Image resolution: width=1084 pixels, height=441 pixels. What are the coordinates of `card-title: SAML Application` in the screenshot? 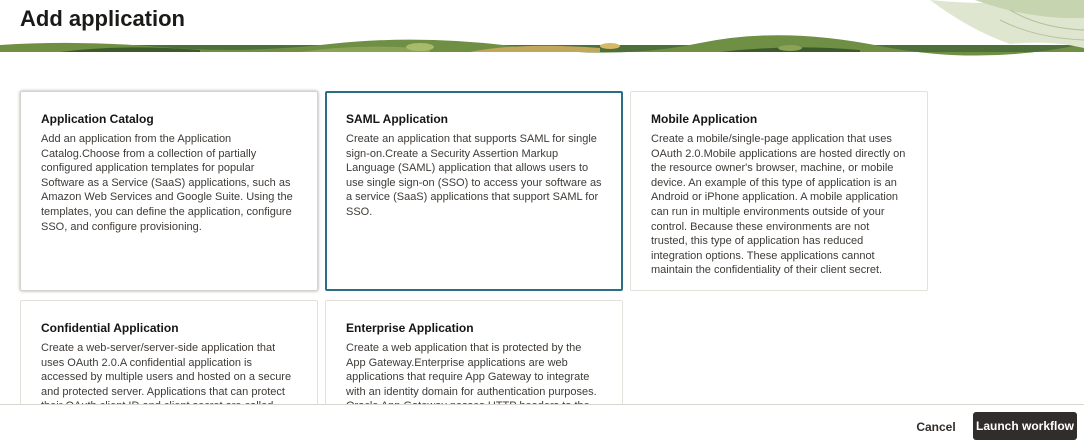 It's located at (397, 119).